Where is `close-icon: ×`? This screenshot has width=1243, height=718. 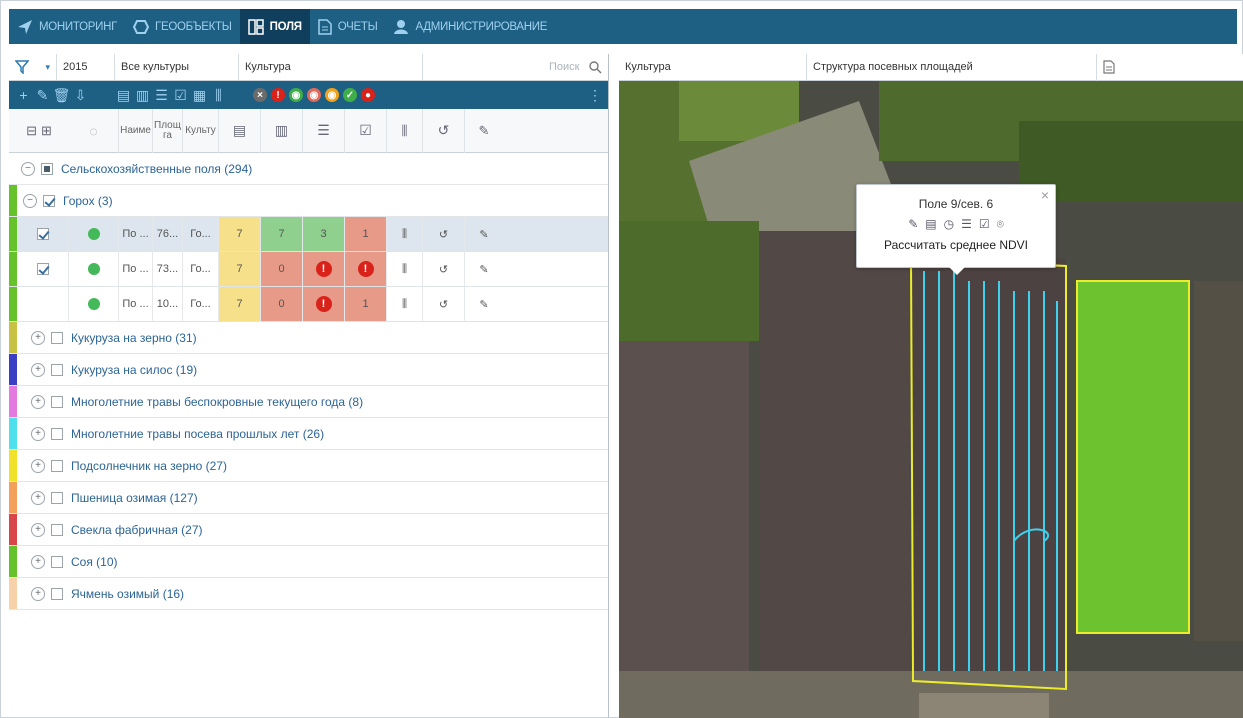 close-icon: × is located at coordinates (1045, 195).